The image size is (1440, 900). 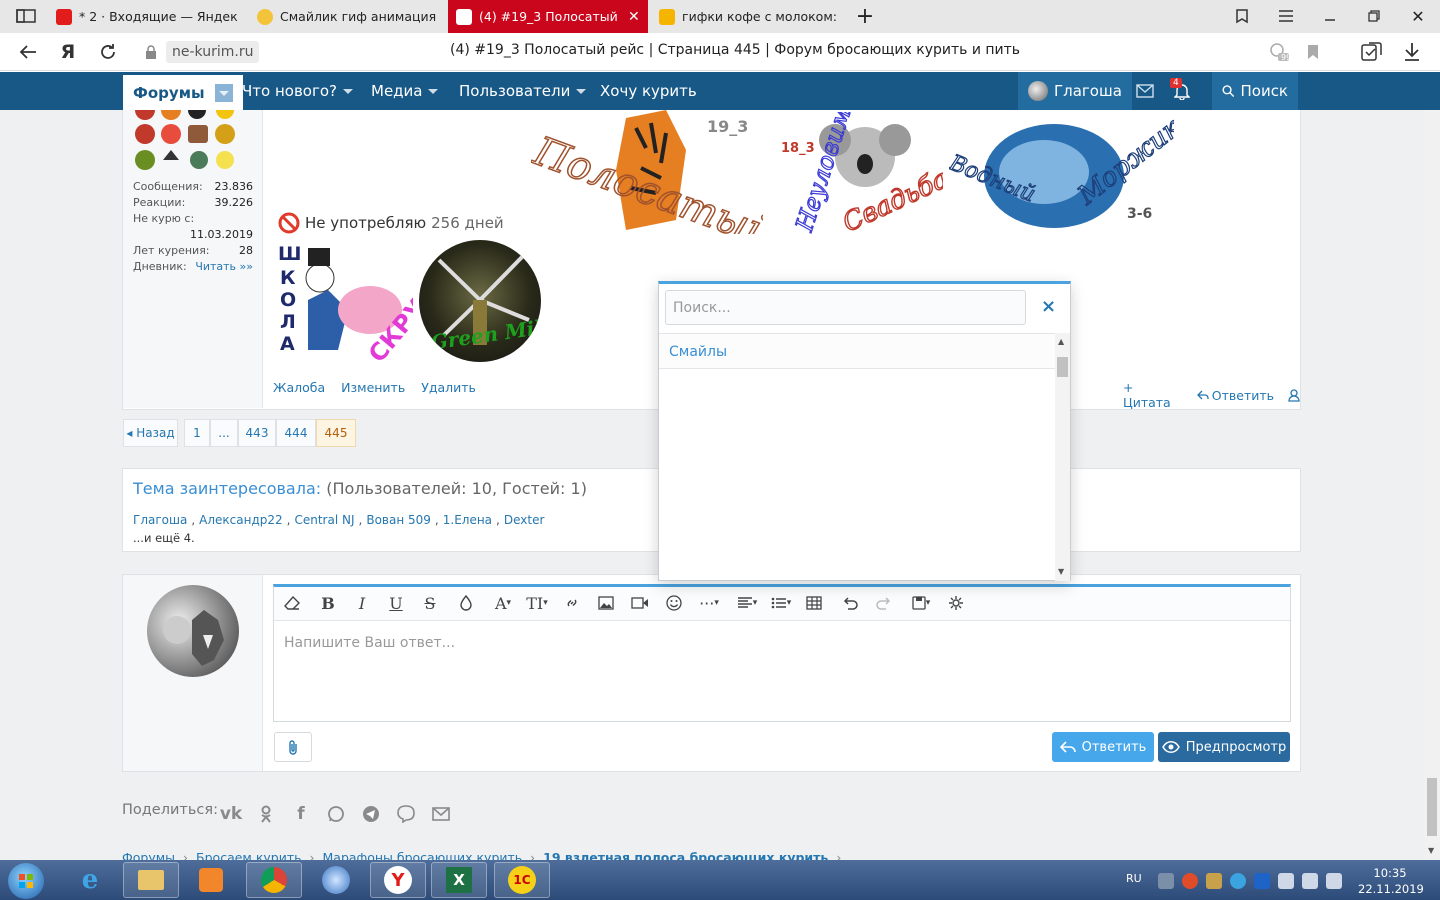 I want to click on close-tab-icon: ✕, so click(x=634, y=17).